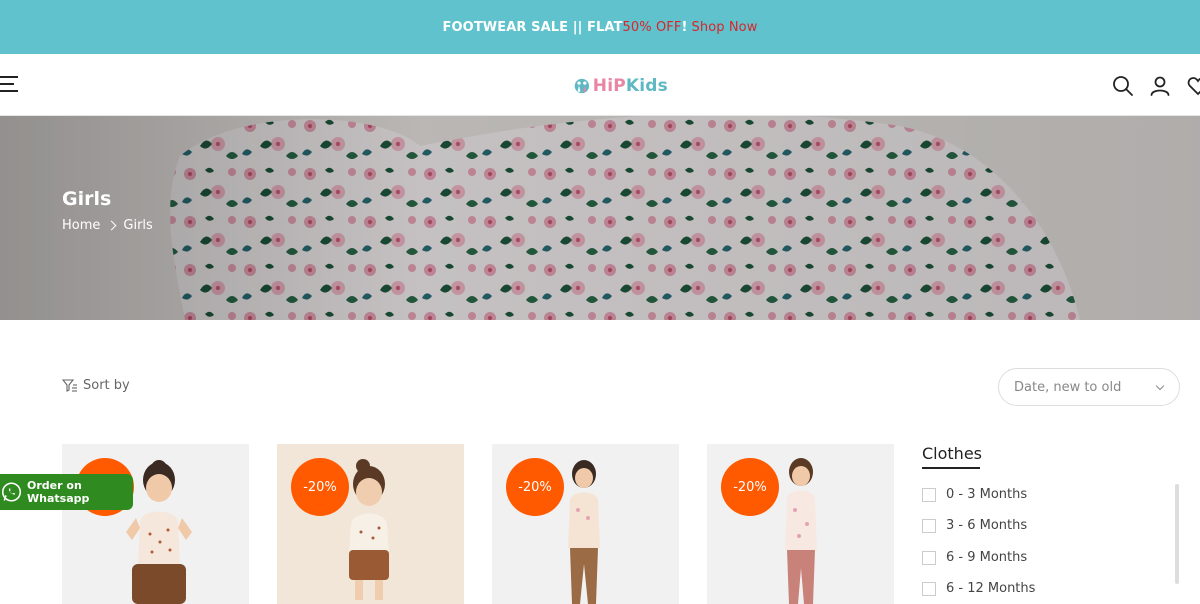  I want to click on announcement-prefix: FOOTWEAR SALE || FLAT, so click(532, 27).